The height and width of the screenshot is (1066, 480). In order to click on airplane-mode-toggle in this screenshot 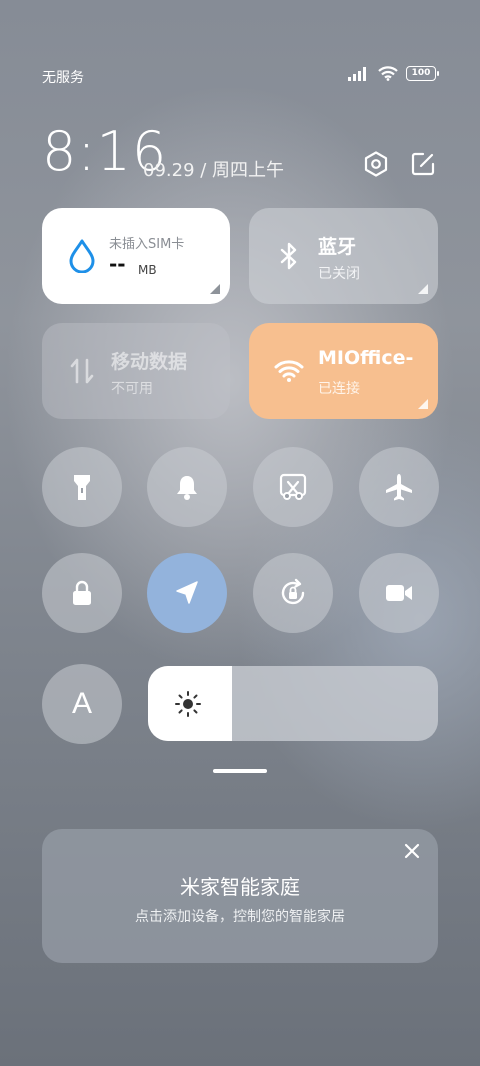, I will do `click(399, 487)`.